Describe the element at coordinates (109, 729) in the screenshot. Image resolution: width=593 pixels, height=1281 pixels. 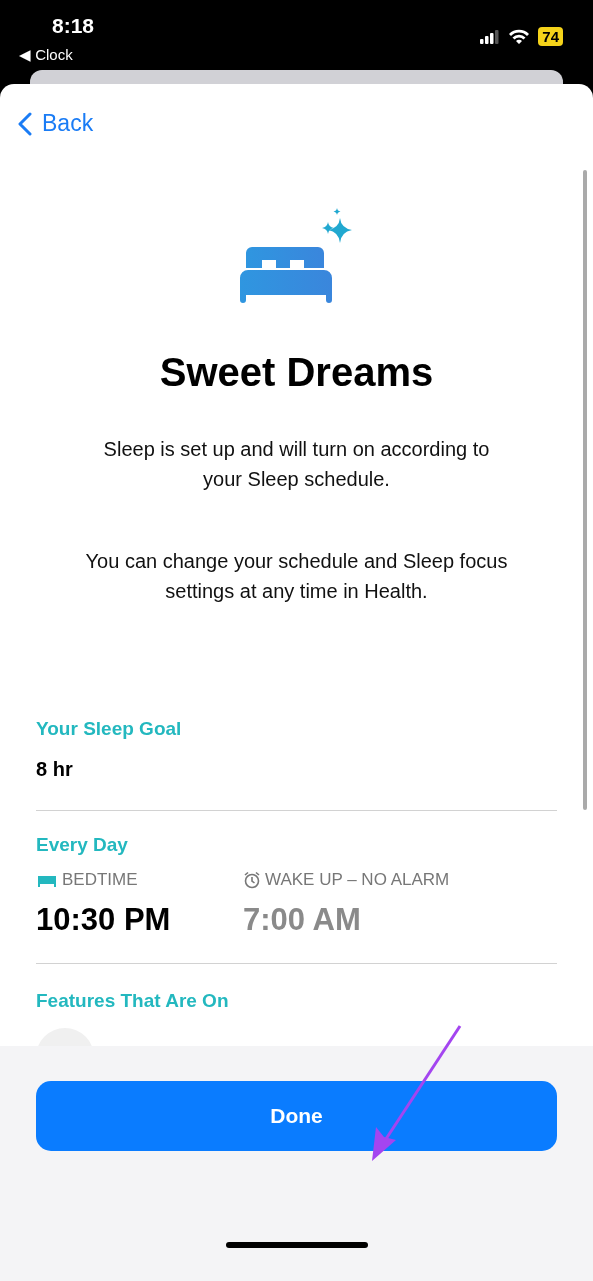
I see `section-label: Your Sleep Goal` at that location.